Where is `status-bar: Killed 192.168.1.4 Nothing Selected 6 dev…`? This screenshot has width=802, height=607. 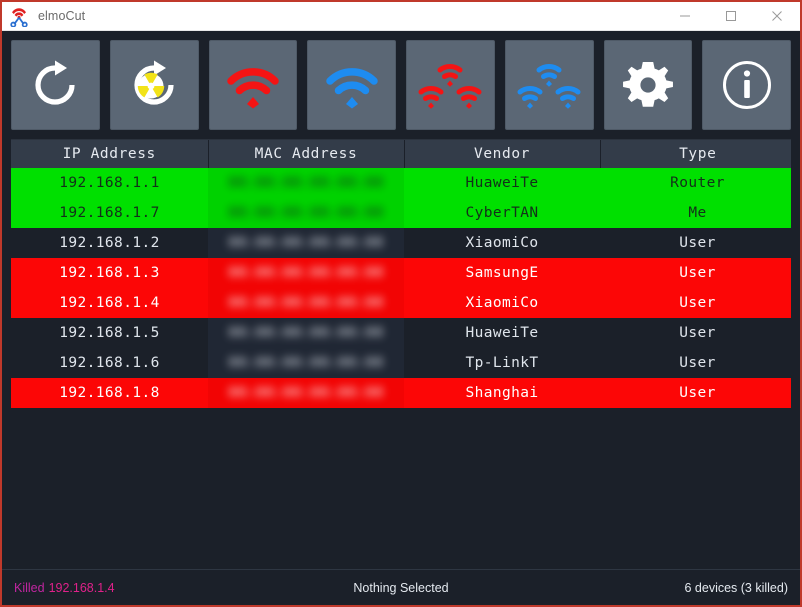 status-bar: Killed 192.168.1.4 Nothing Selected 6 dev… is located at coordinates (401, 587).